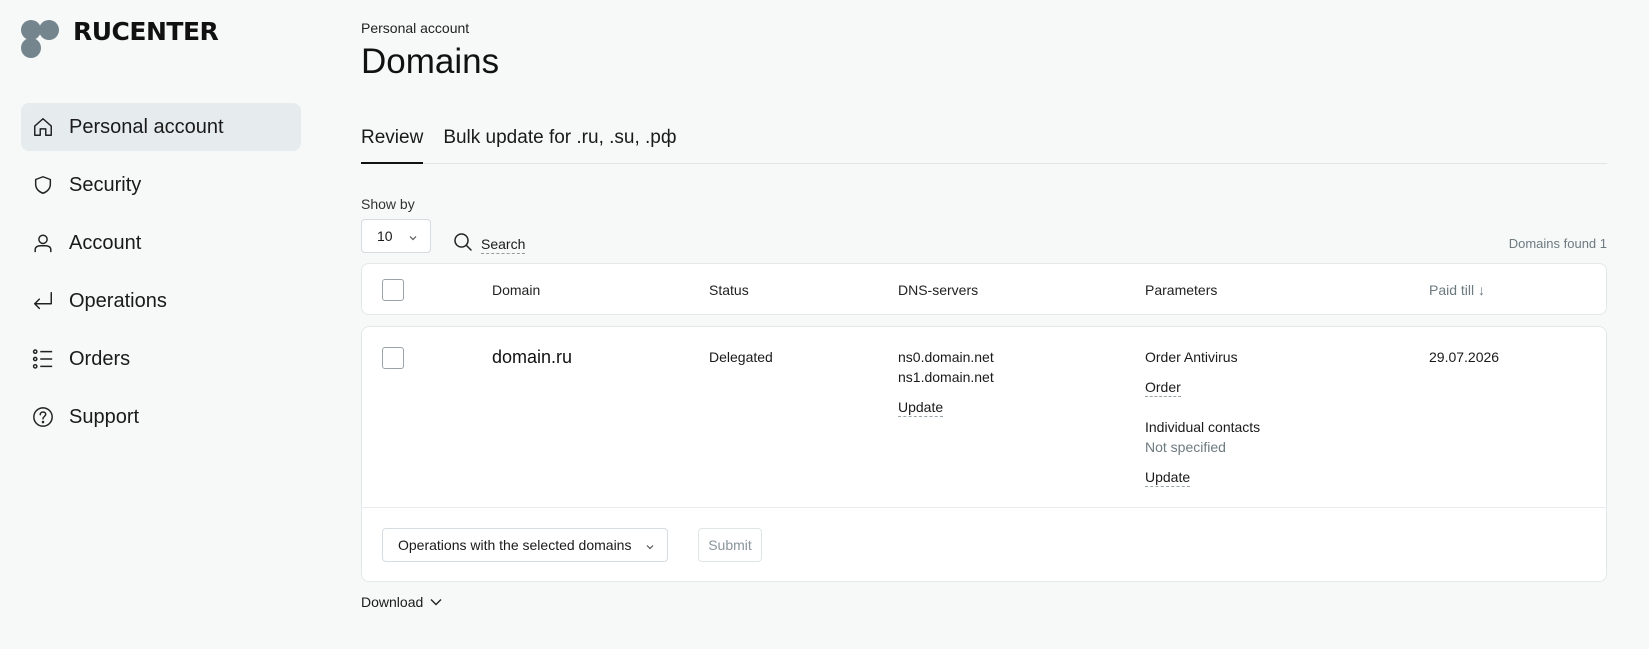  Describe the element at coordinates (393, 358) in the screenshot. I see `row-checkbox` at that location.